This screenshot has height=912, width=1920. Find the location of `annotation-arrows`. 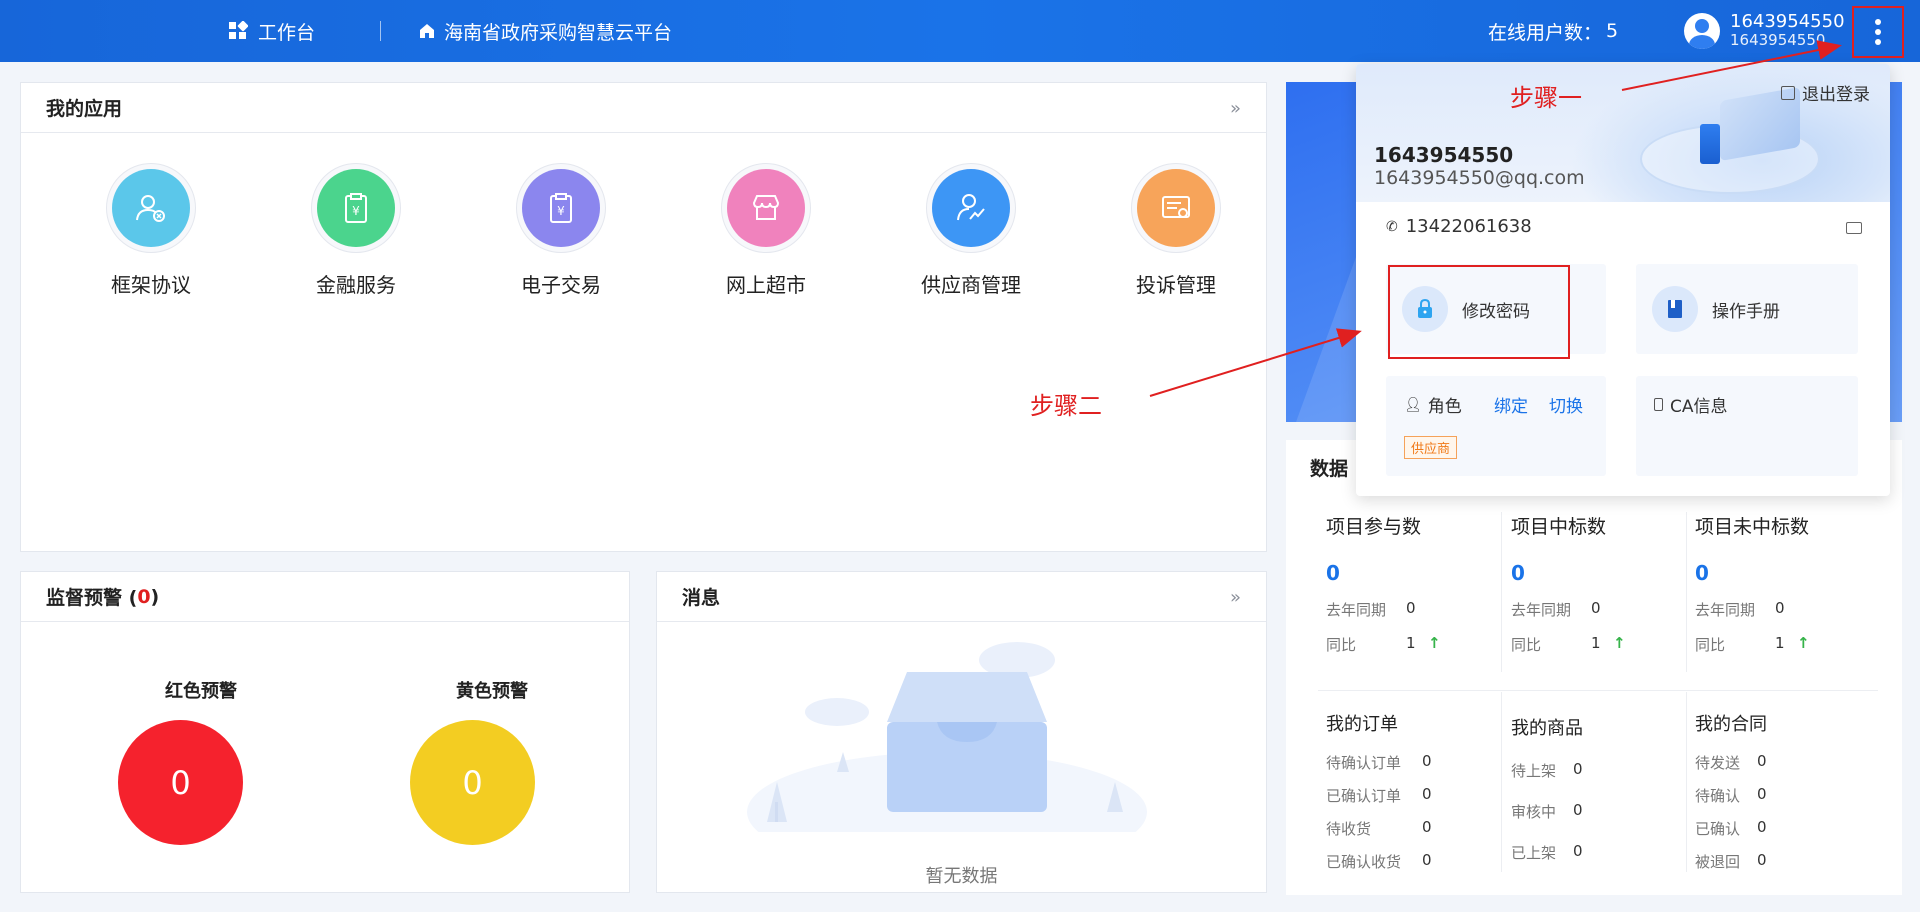

annotation-arrows is located at coordinates (1495, 218).